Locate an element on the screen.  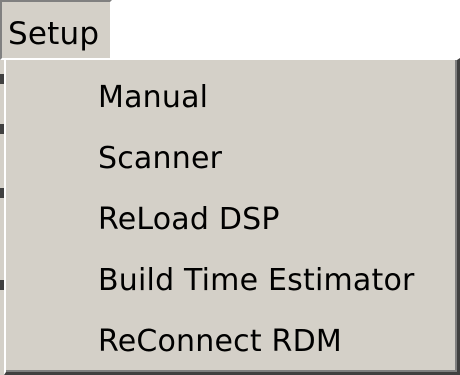
menu-item-label: ReLoad DSP is located at coordinates (189, 219).